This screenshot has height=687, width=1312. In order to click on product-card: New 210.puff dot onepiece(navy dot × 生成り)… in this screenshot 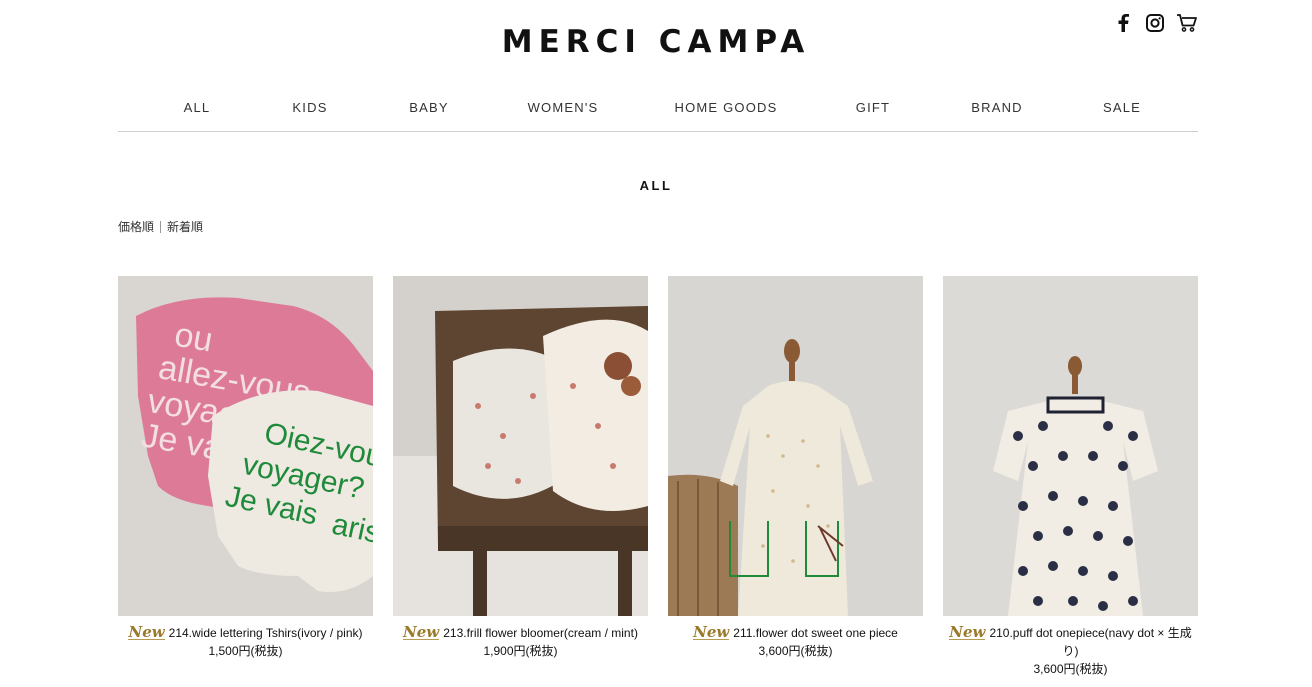, I will do `click(1070, 477)`.